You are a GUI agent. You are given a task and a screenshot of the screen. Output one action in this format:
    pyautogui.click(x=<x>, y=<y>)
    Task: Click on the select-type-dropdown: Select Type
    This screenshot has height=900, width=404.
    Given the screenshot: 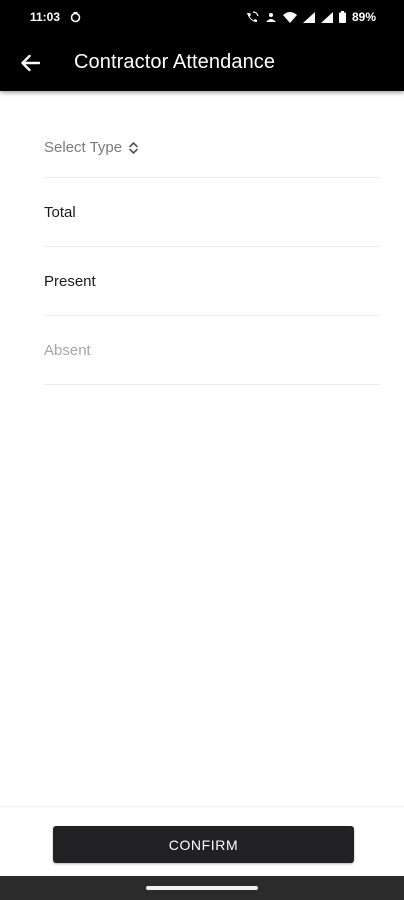 What is the action you would take?
    pyautogui.click(x=91, y=147)
    